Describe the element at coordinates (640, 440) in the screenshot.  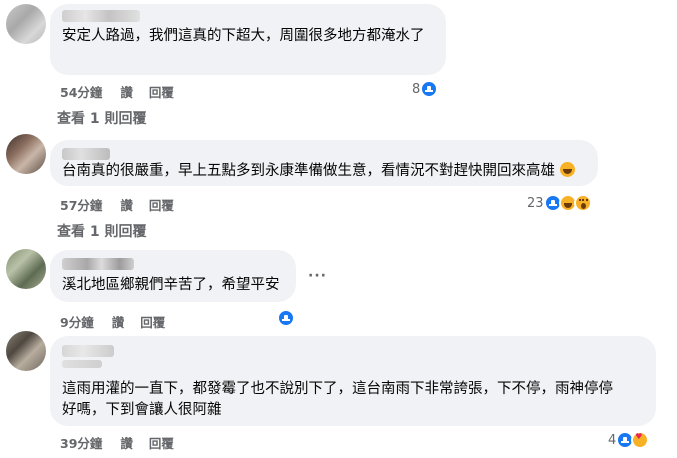
I see `heart-face-icon` at that location.